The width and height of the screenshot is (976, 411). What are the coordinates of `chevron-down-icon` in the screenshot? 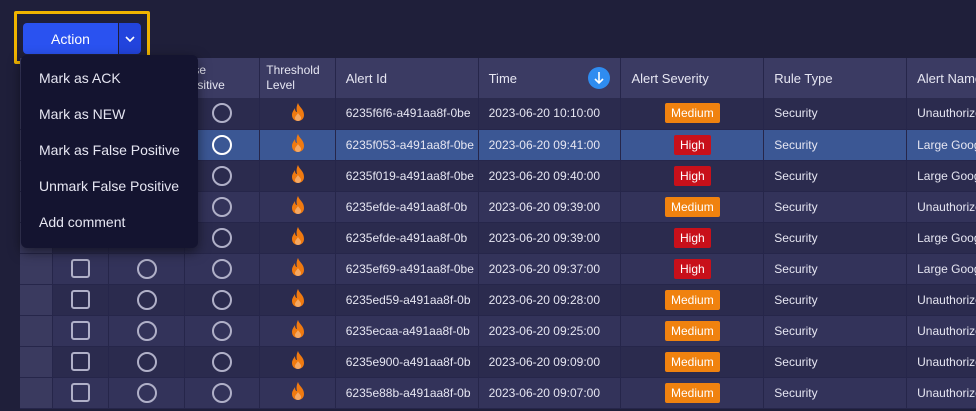 It's located at (130, 38).